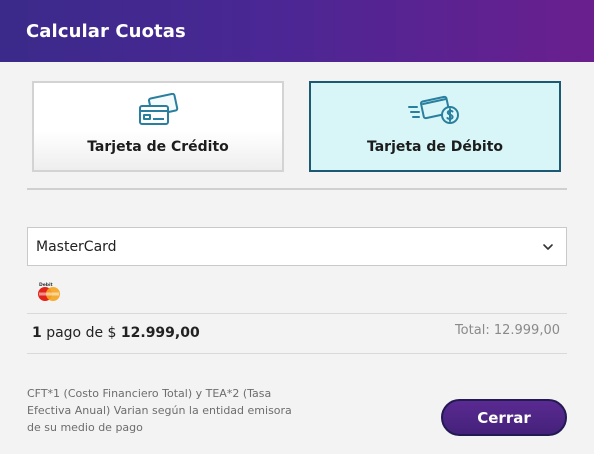 This screenshot has height=454, width=594. Describe the element at coordinates (37, 333) in the screenshot. I see `installment-count: 1` at that location.